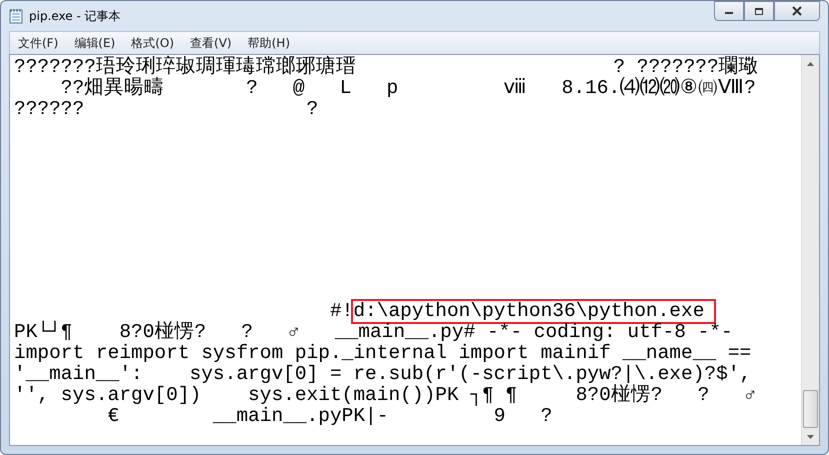 The image size is (829, 455). Describe the element at coordinates (383, 353) in the screenshot. I see `text-line: import reimport sysfrom pip._internal import mainif __name__ ==` at that location.